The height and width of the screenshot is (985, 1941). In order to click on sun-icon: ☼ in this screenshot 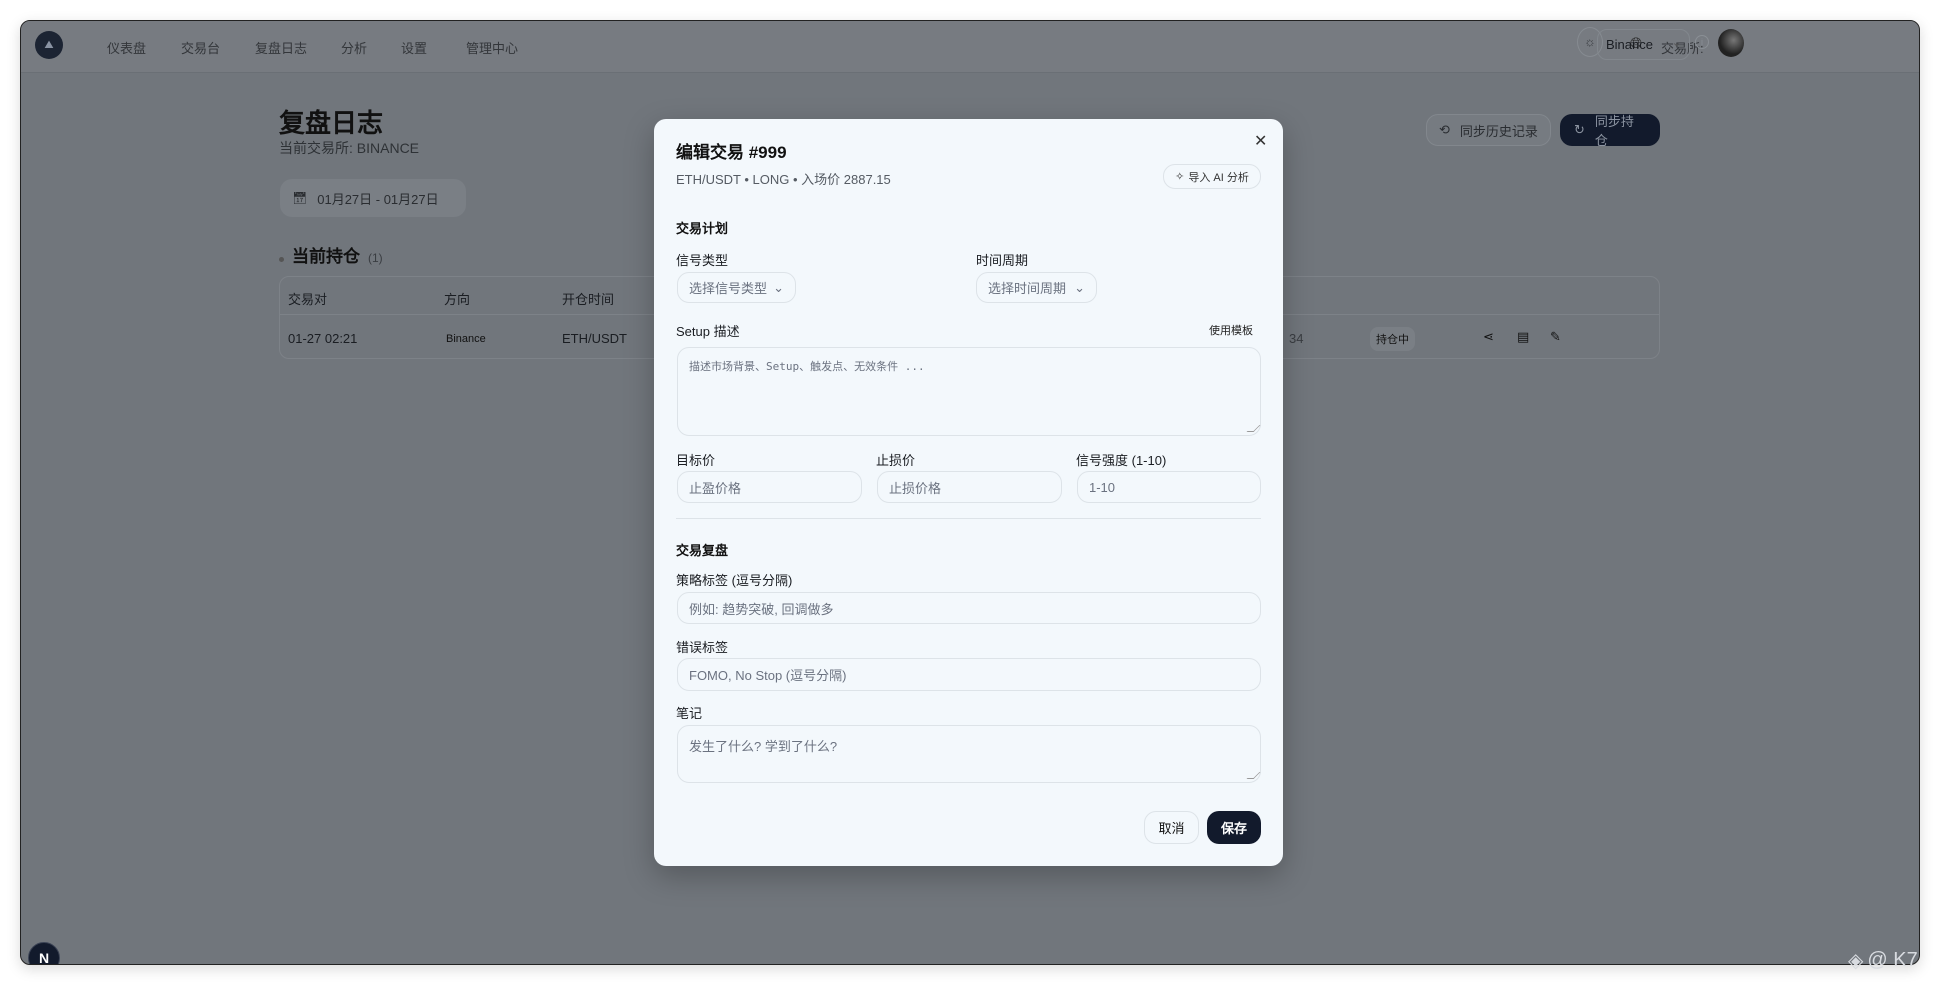, I will do `click(1590, 41)`.